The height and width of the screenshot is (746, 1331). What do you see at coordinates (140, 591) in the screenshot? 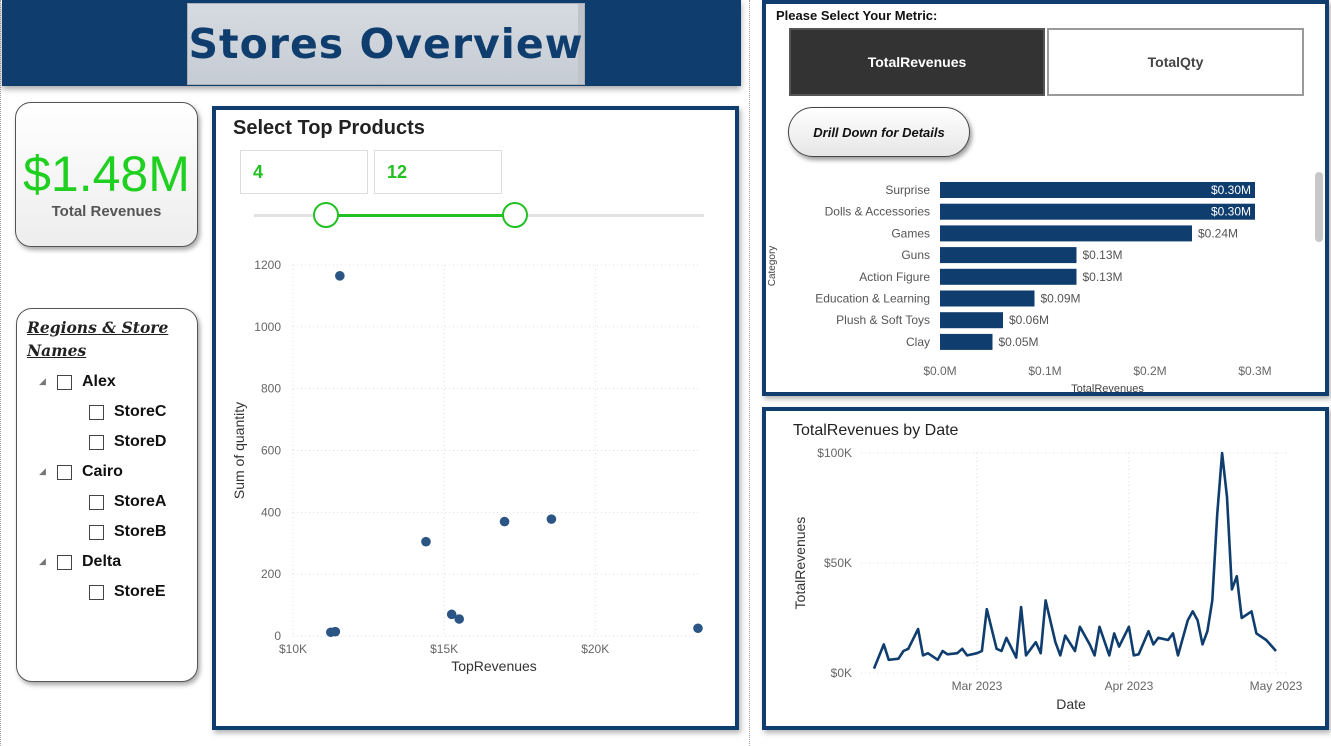
I see `store-label: StoreE` at bounding box center [140, 591].